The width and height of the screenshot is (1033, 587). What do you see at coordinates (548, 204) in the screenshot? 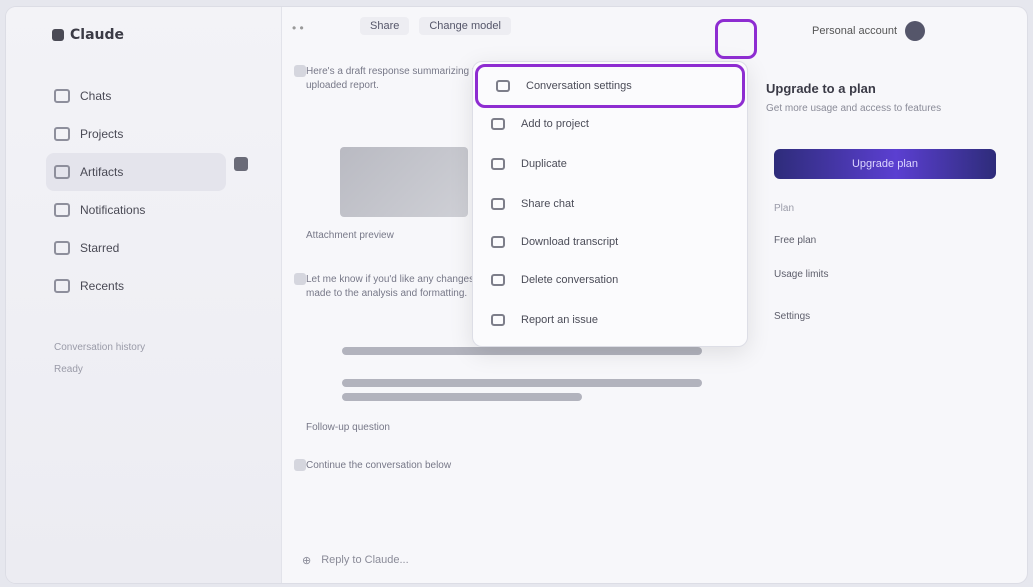
I see `menu-item-label: Share chat` at bounding box center [548, 204].